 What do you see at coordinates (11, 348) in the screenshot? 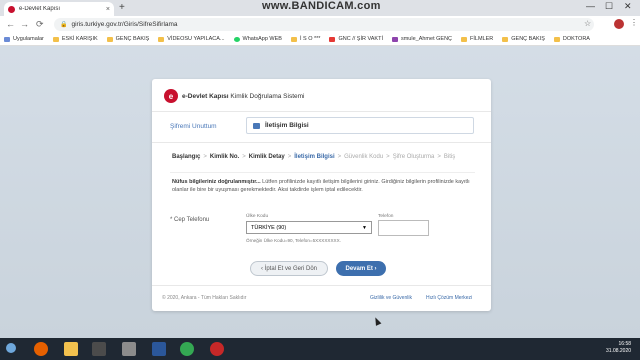
I see `start-button-icon` at bounding box center [11, 348].